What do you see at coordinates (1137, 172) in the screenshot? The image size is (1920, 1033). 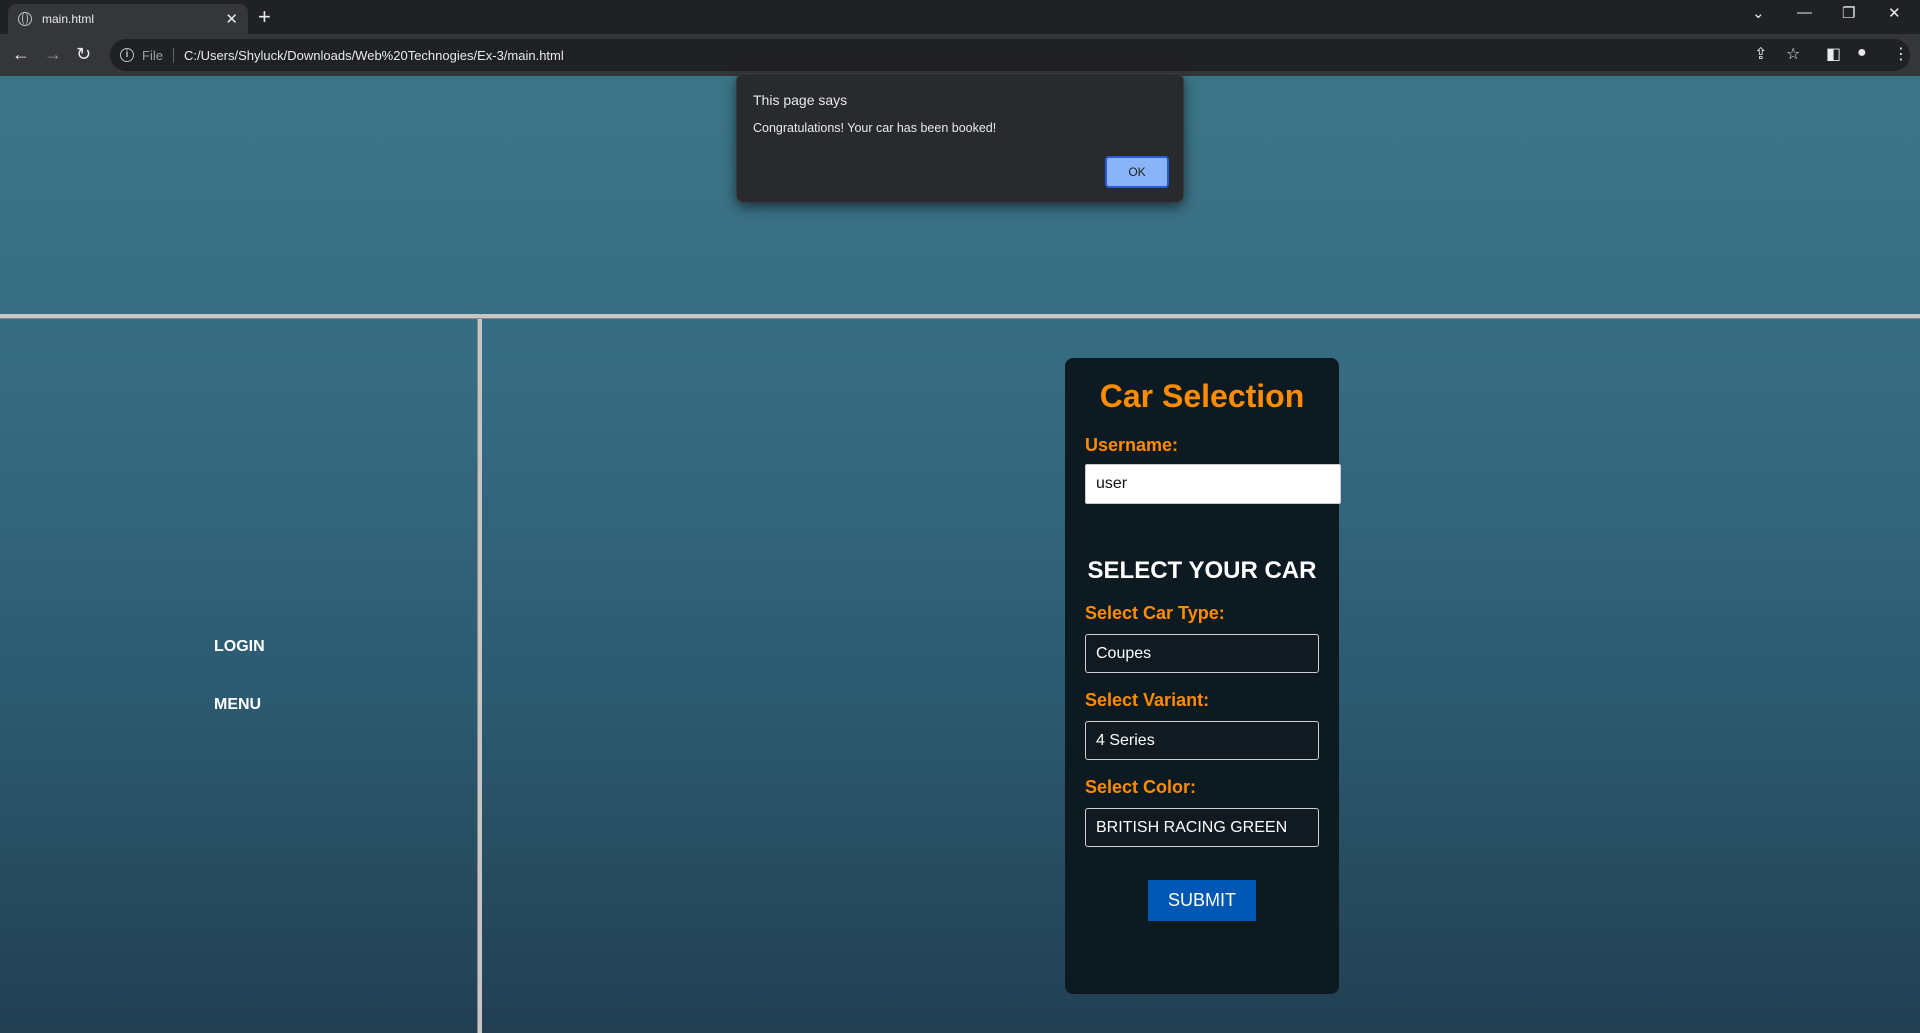 I see `alert-ok-button: OK` at bounding box center [1137, 172].